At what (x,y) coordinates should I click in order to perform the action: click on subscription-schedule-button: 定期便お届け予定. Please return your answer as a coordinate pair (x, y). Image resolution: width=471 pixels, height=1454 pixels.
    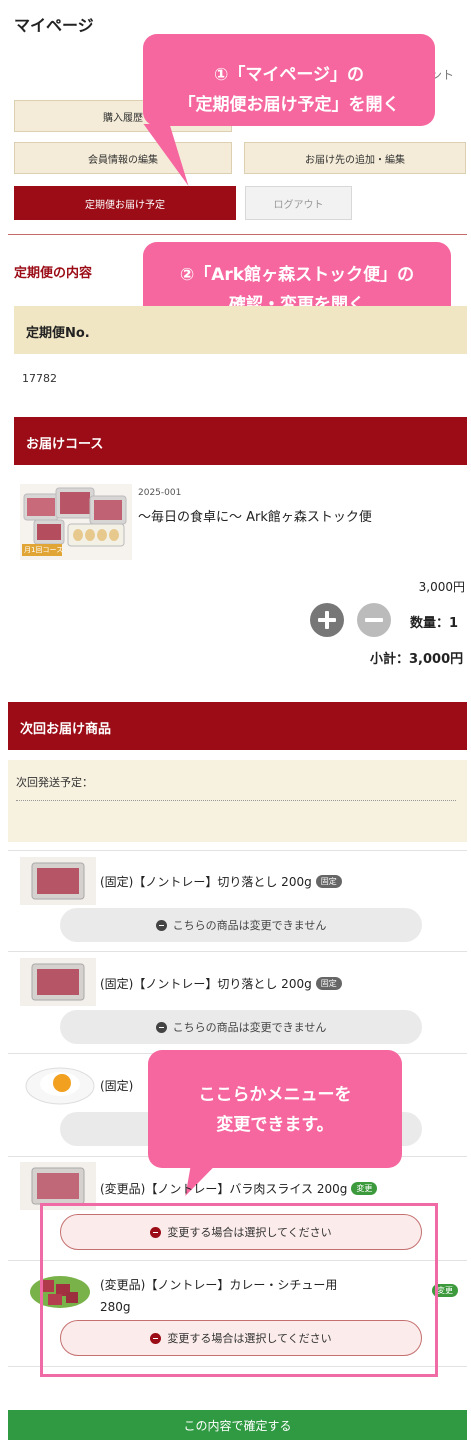
    Looking at the image, I should click on (125, 203).